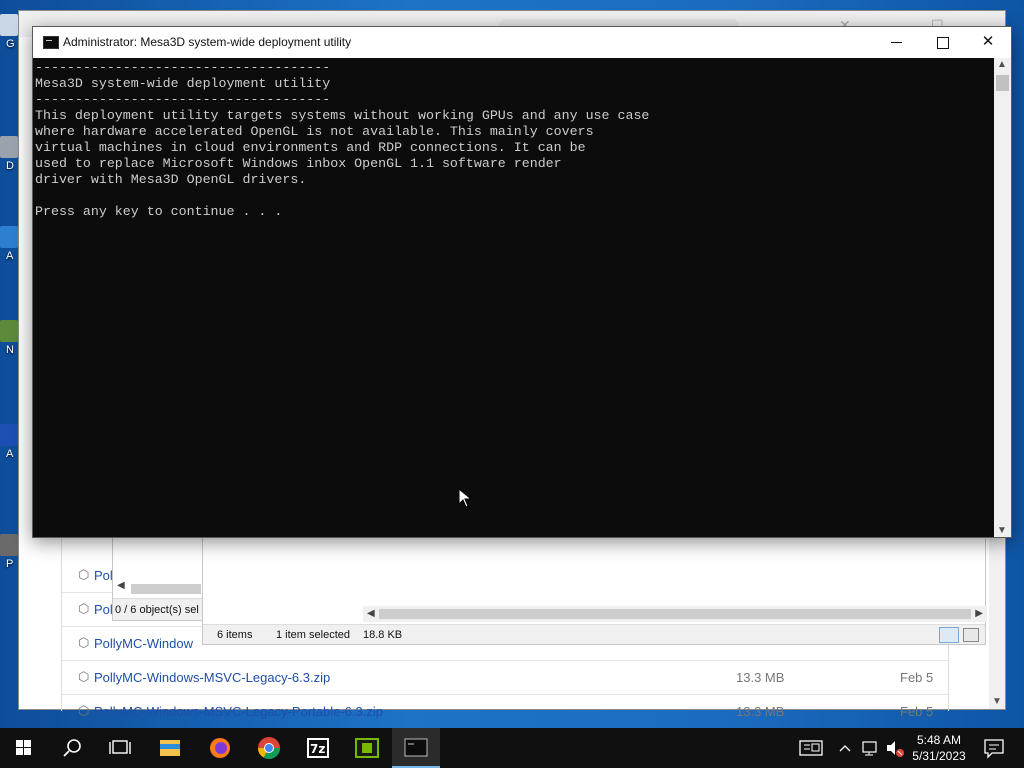  I want to click on start-icon, so click(23, 747).